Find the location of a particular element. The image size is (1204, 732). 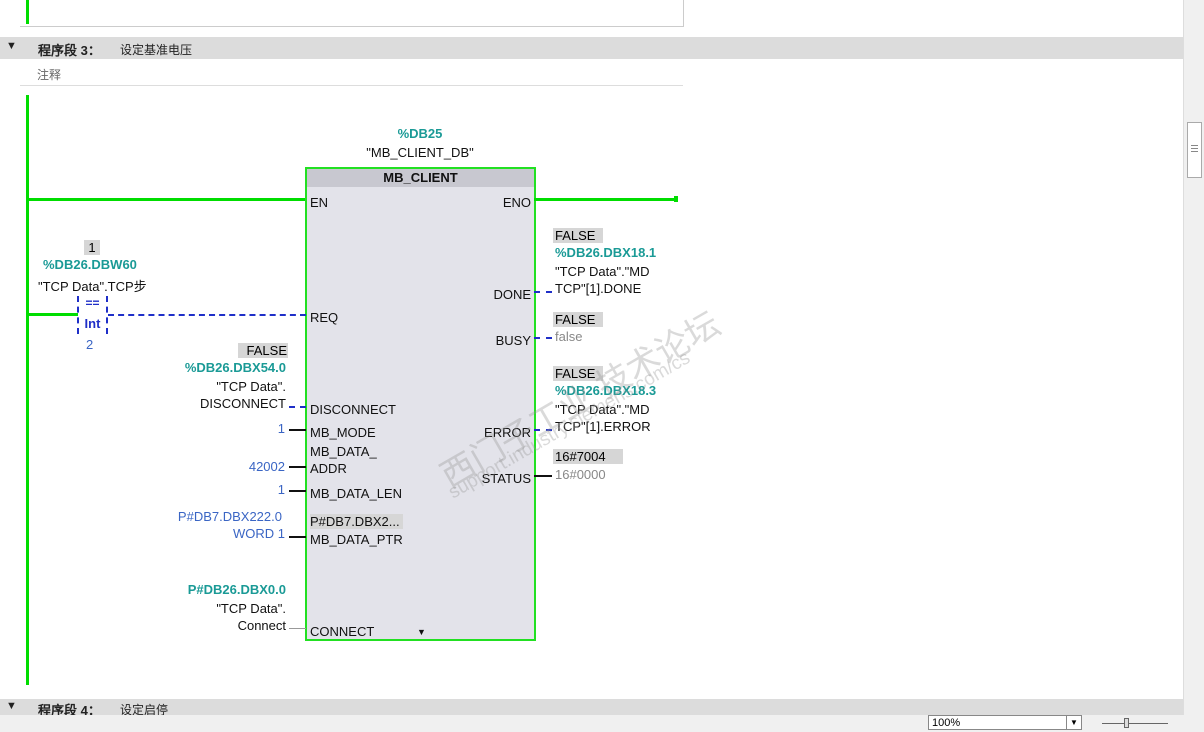

status-wire is located at coordinates (543, 476).